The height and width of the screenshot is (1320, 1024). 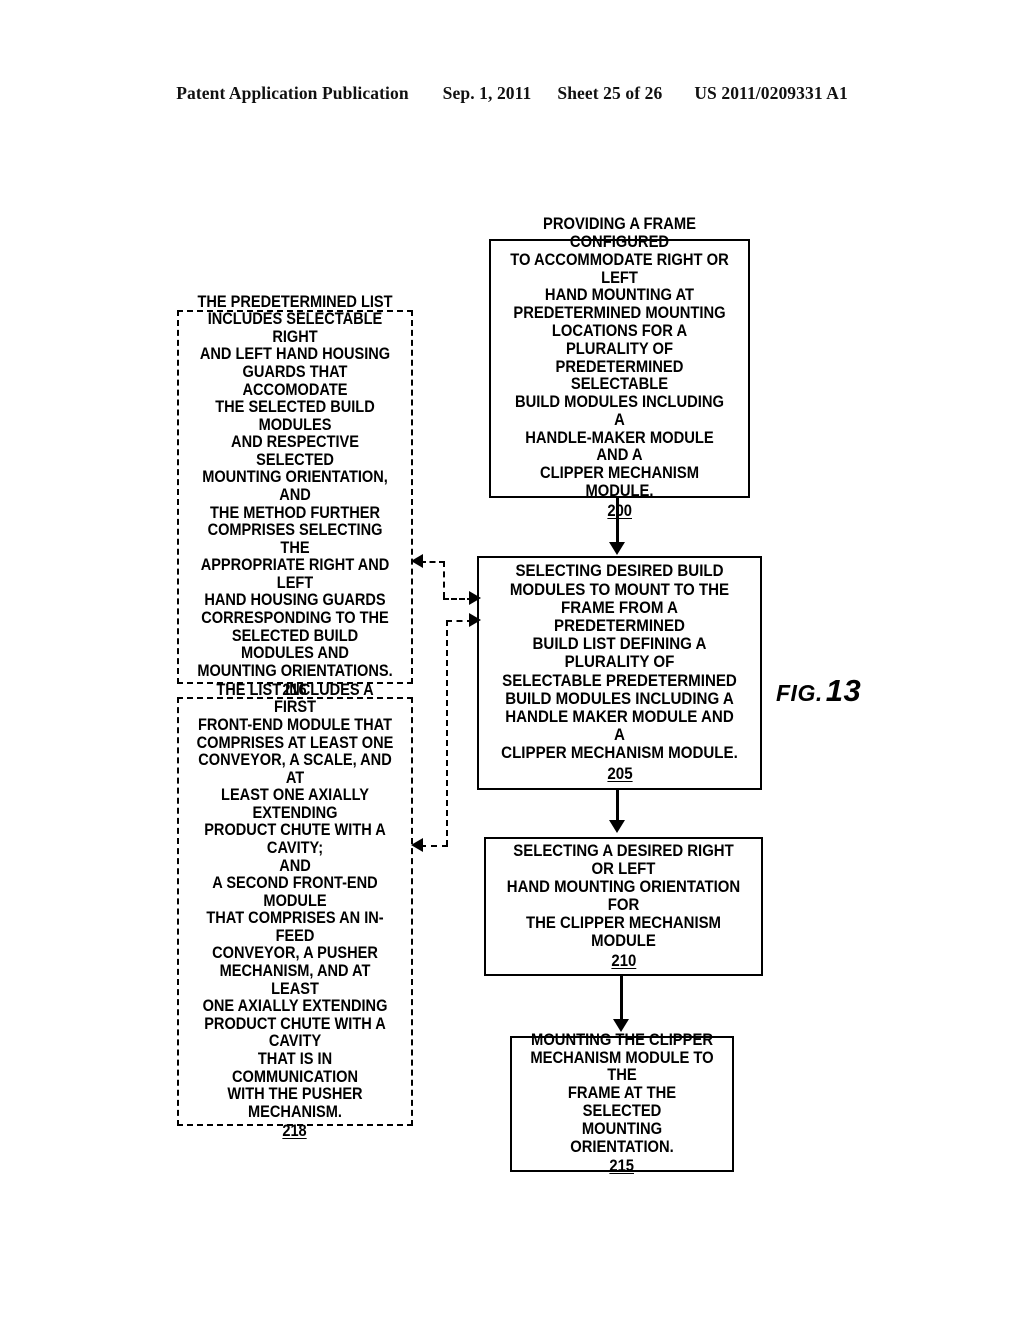 I want to click on connector-205-to-210-arrowhead-icon, so click(x=617, y=826).